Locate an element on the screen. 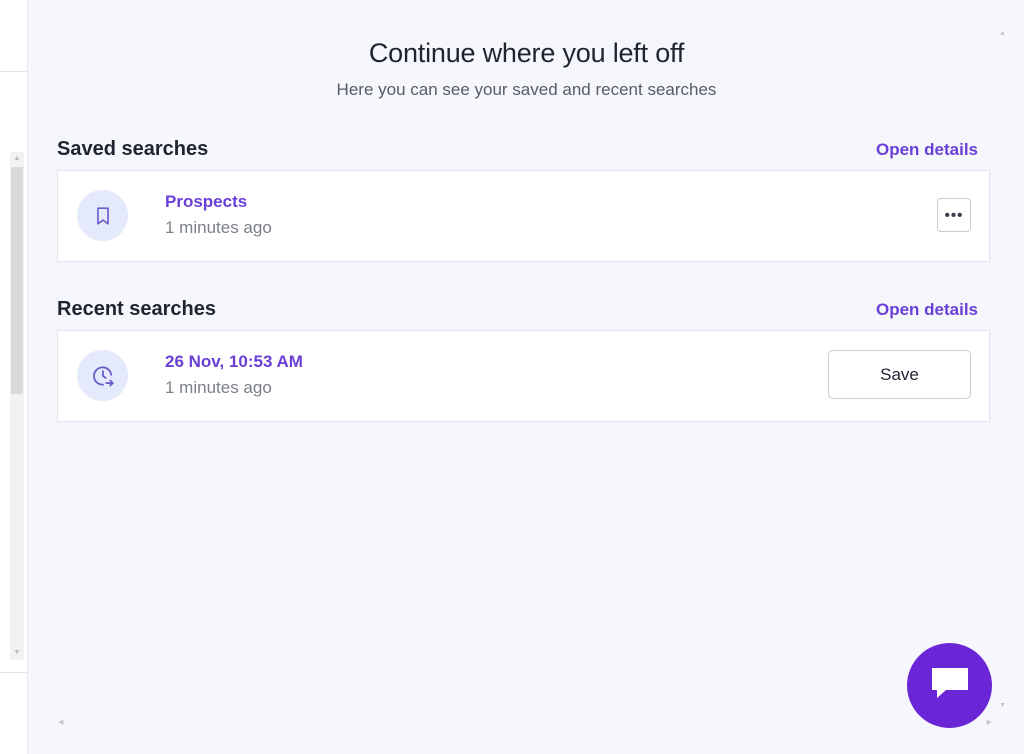 The height and width of the screenshot is (754, 1024). more-options-button: ••• is located at coordinates (954, 215).